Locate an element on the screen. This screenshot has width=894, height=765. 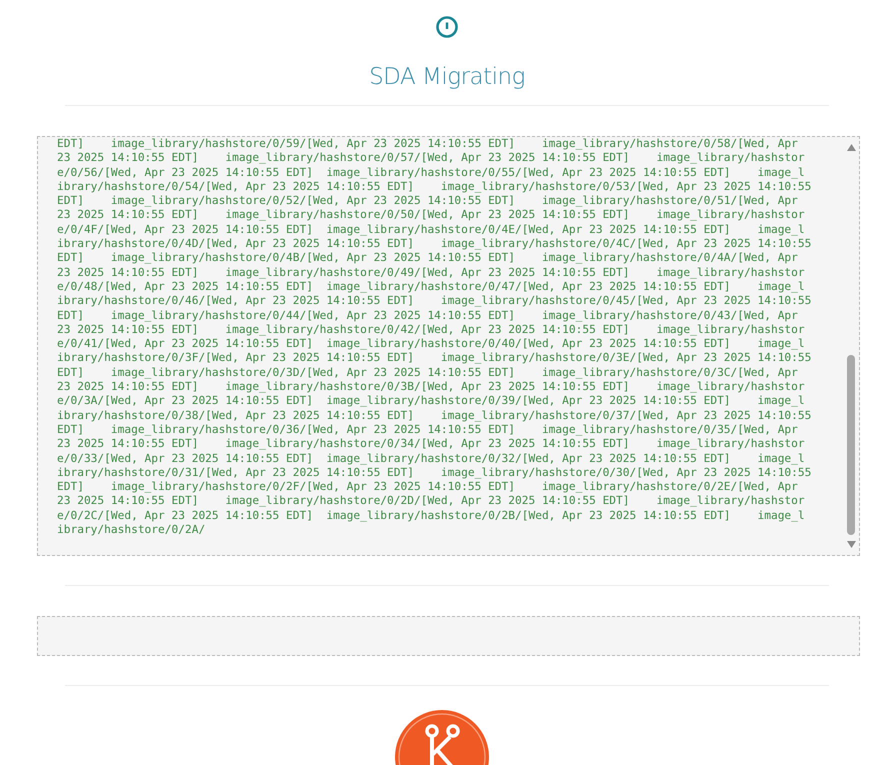
log-line: EDT] image_library/hashstore/0/2F/[Wed, Apr 23 2025 14:10:55 EDT] image_library/hashstore/0/2E/[Wed, Apr is located at coordinates (427, 487).